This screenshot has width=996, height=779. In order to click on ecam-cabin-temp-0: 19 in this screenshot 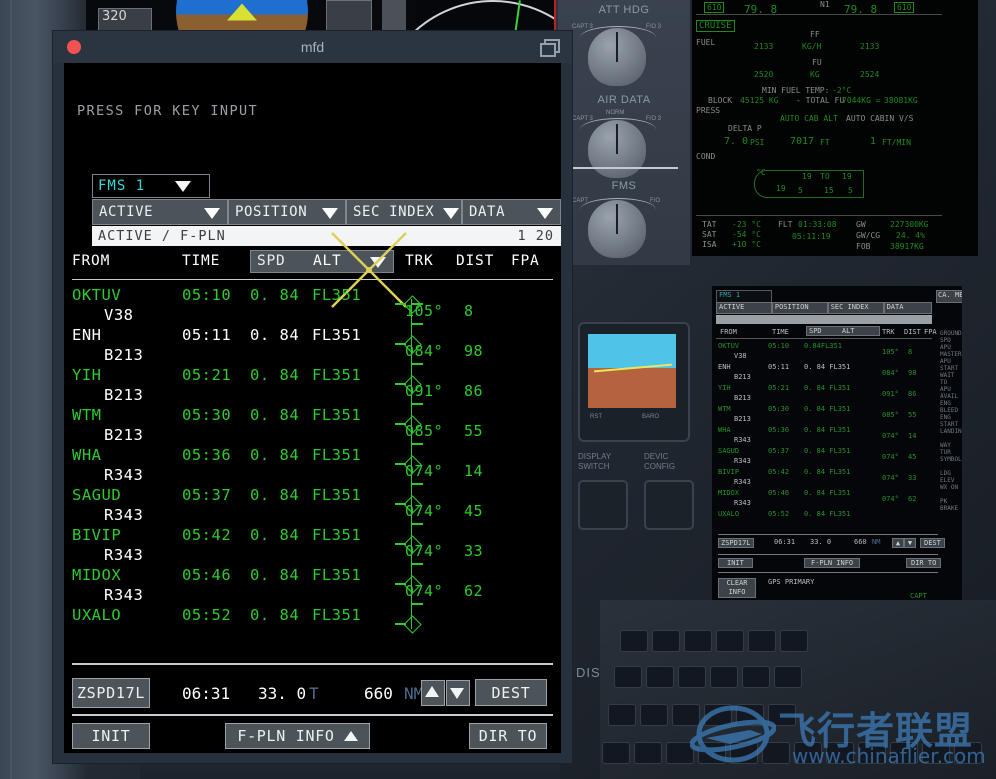, I will do `click(807, 176)`.